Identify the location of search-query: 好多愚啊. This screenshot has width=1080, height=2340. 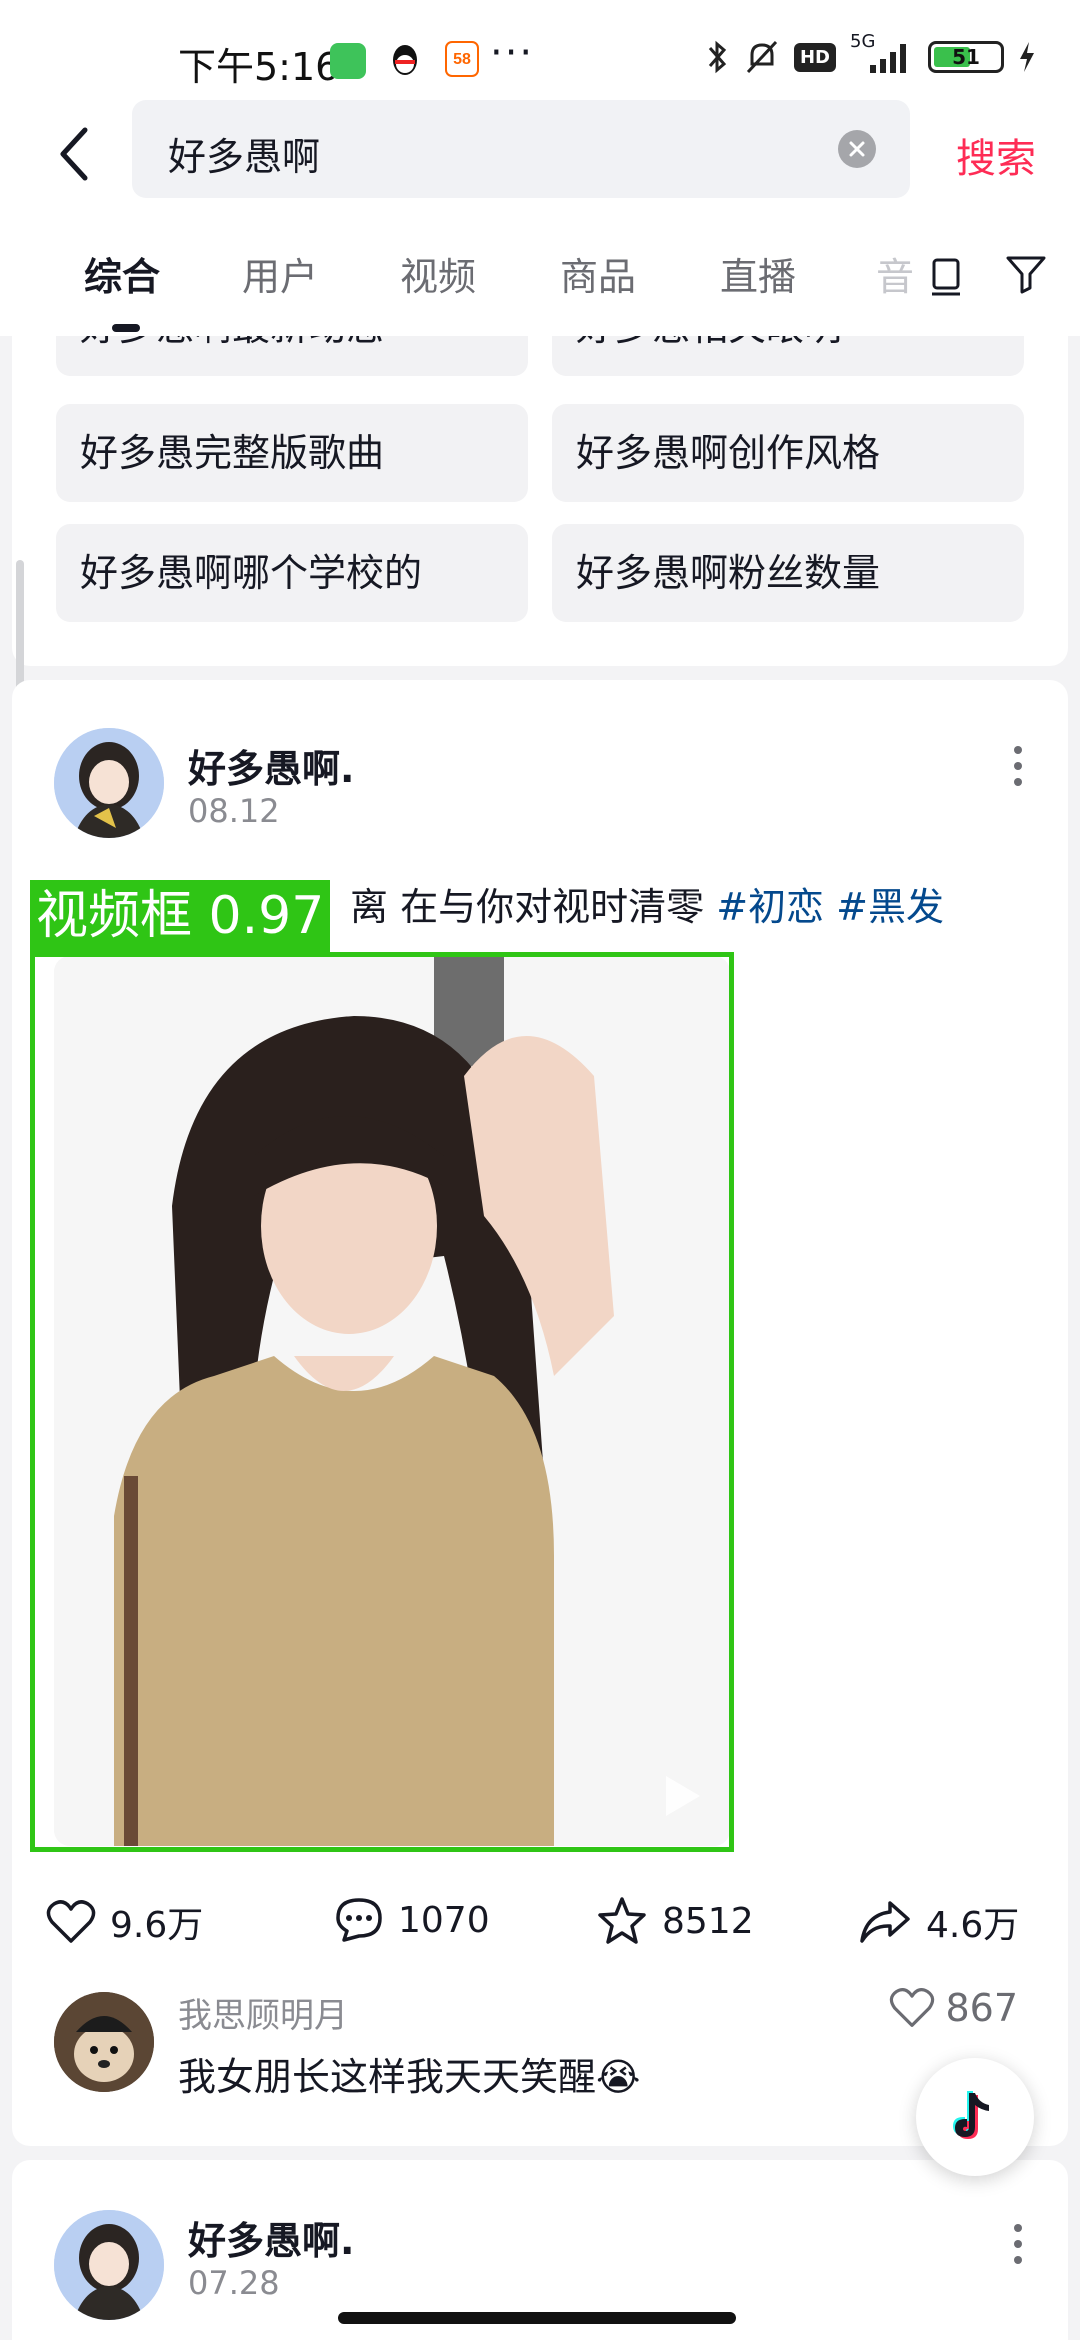
(244, 157).